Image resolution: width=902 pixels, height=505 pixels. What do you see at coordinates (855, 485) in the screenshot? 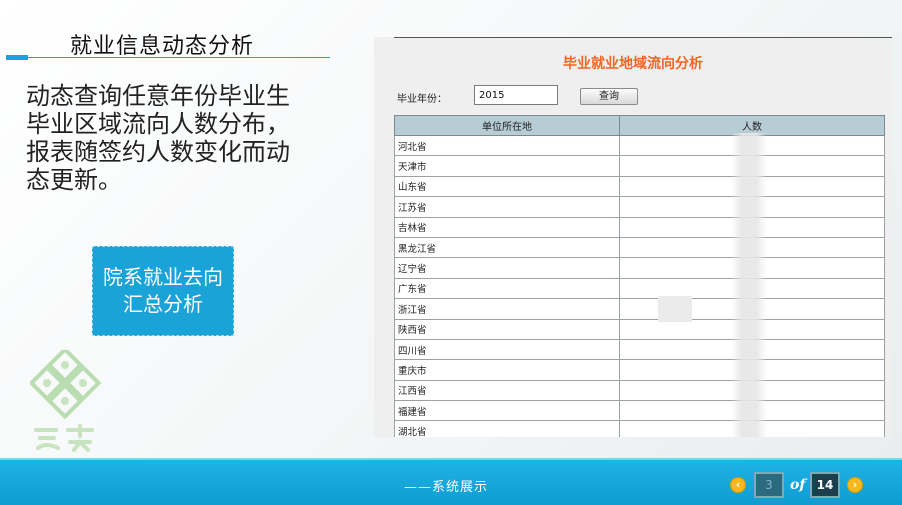
I see `chevron-right-icon: ›` at bounding box center [855, 485].